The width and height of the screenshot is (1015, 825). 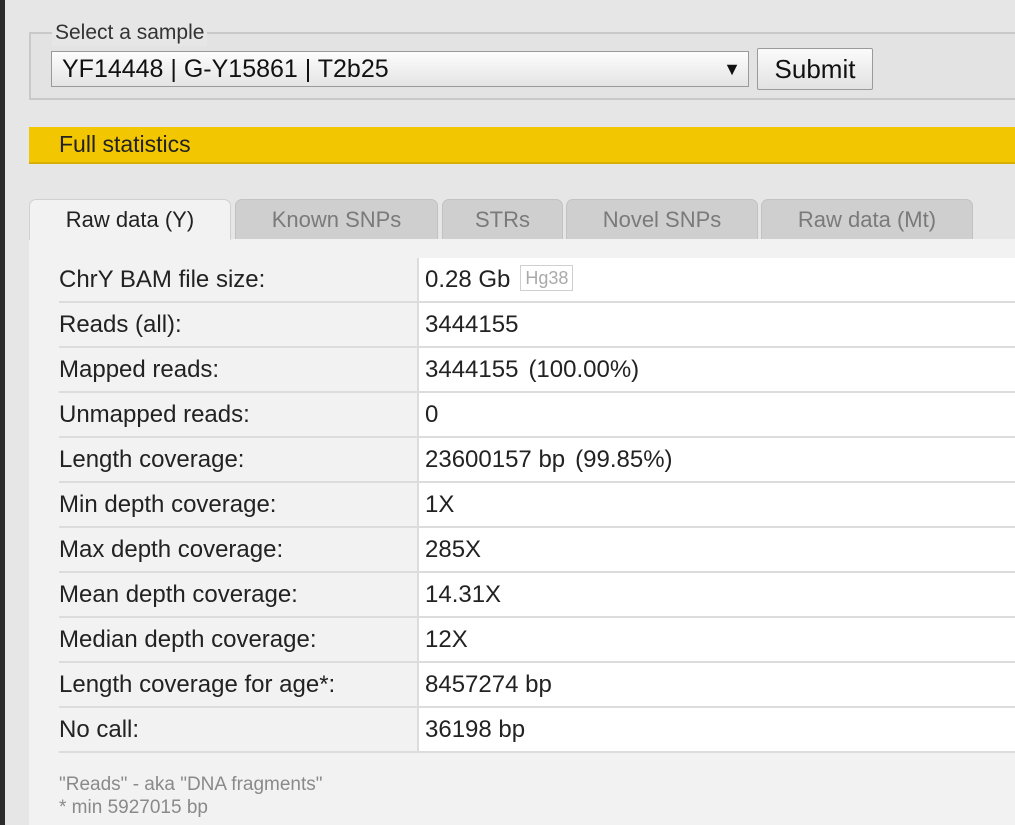 I want to click on stat-percentage: (99.85%), so click(x=624, y=459).